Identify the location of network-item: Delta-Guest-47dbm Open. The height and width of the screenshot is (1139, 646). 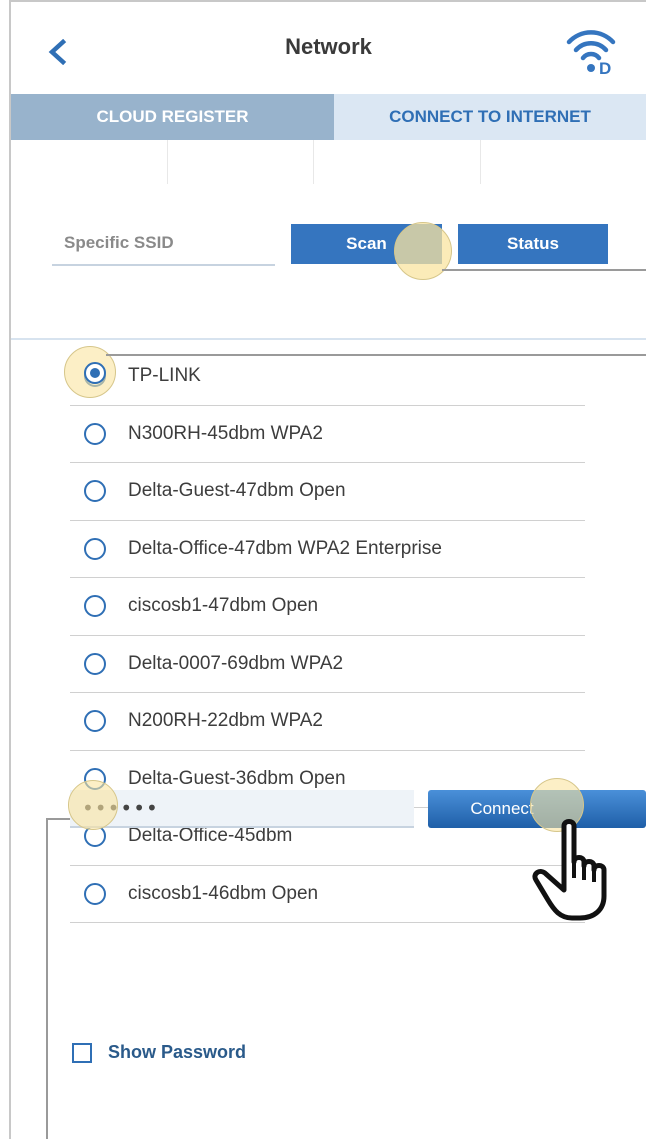
(327, 492).